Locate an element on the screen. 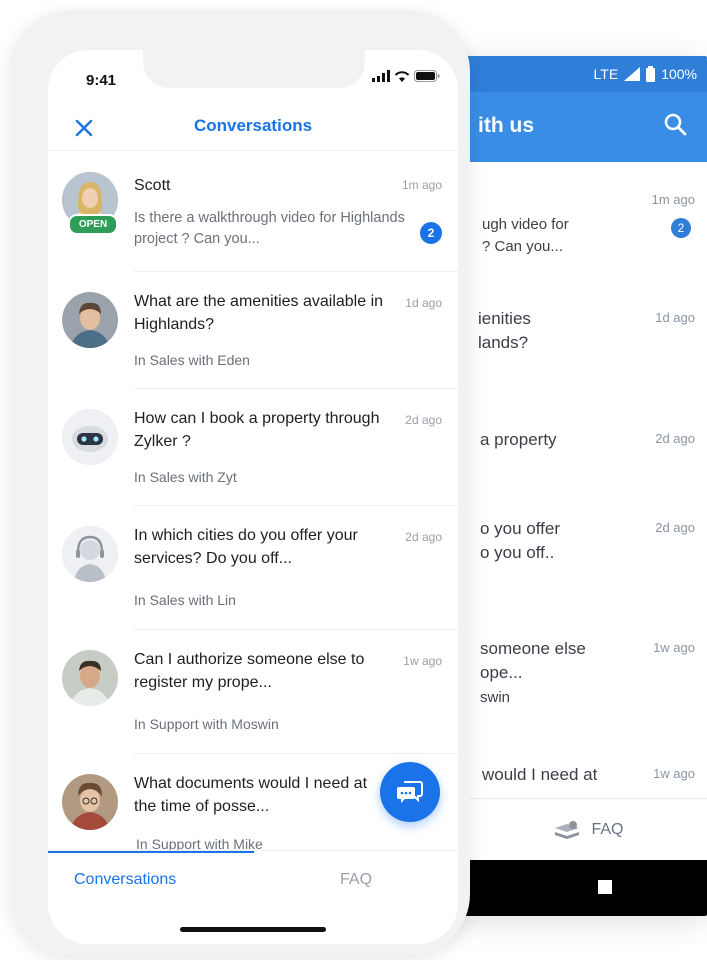  status-time: 9:41 is located at coordinates (101, 80).